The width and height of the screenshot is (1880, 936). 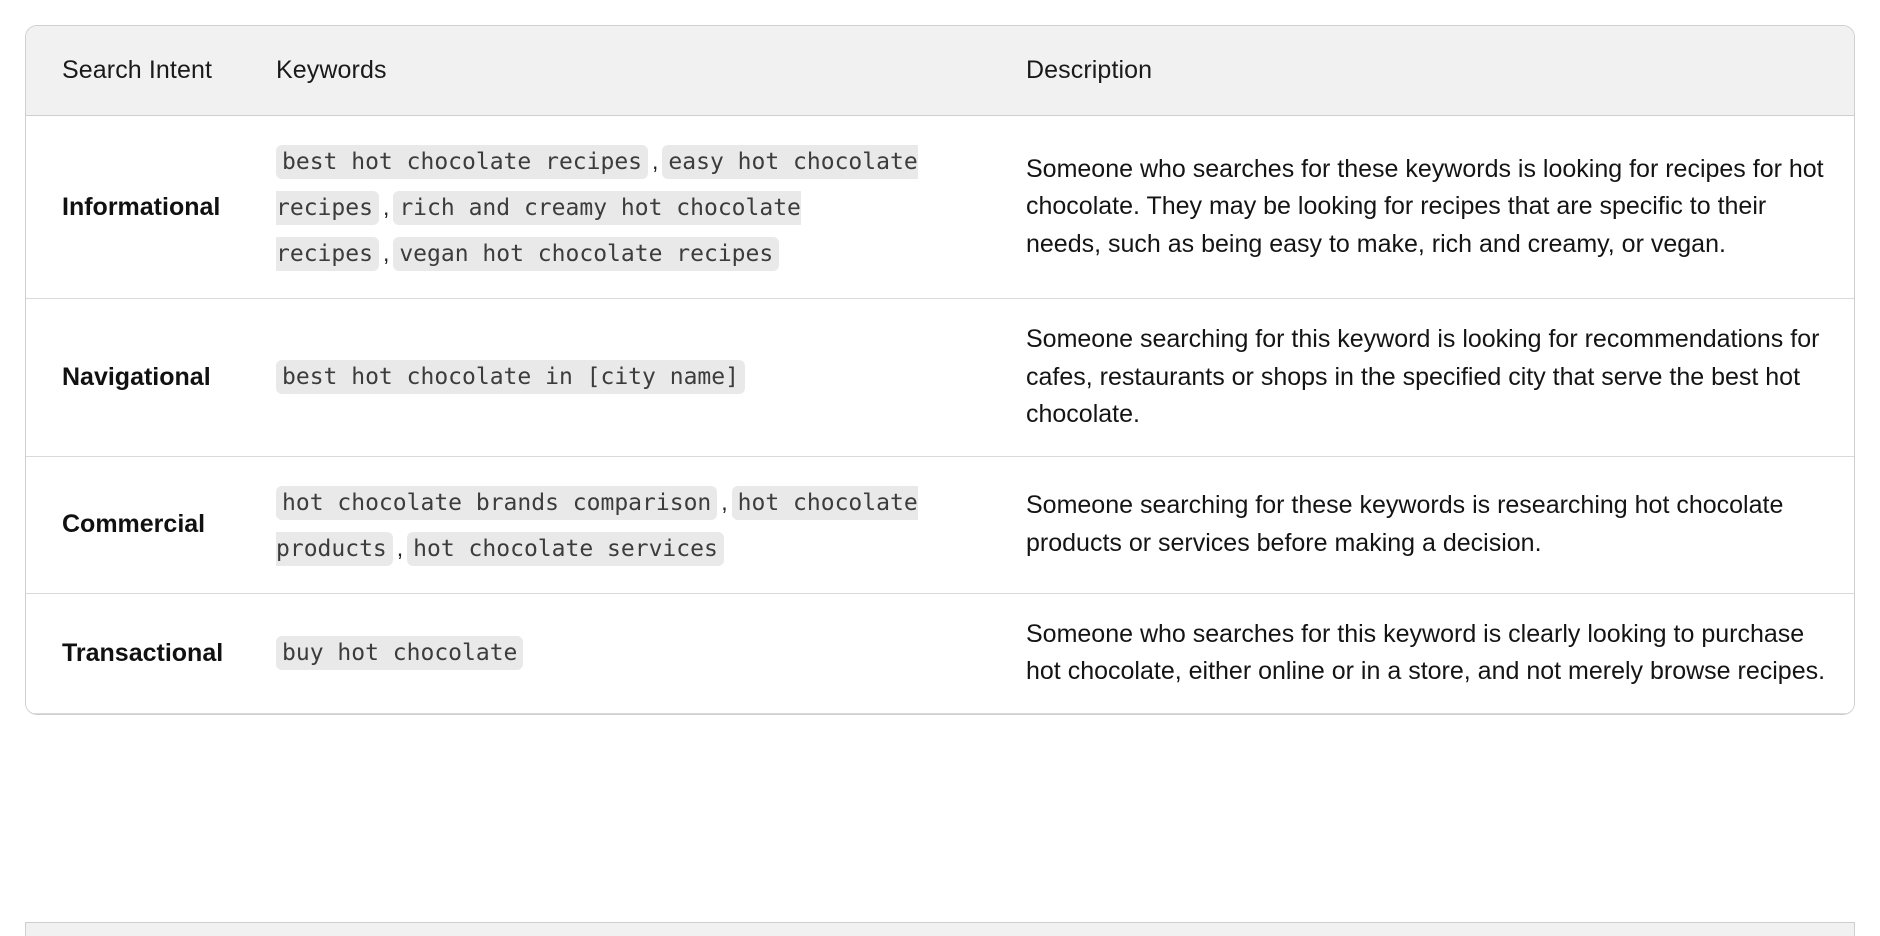 I want to click on table-header-row: Search Intent Keywords Description, so click(x=940, y=71).